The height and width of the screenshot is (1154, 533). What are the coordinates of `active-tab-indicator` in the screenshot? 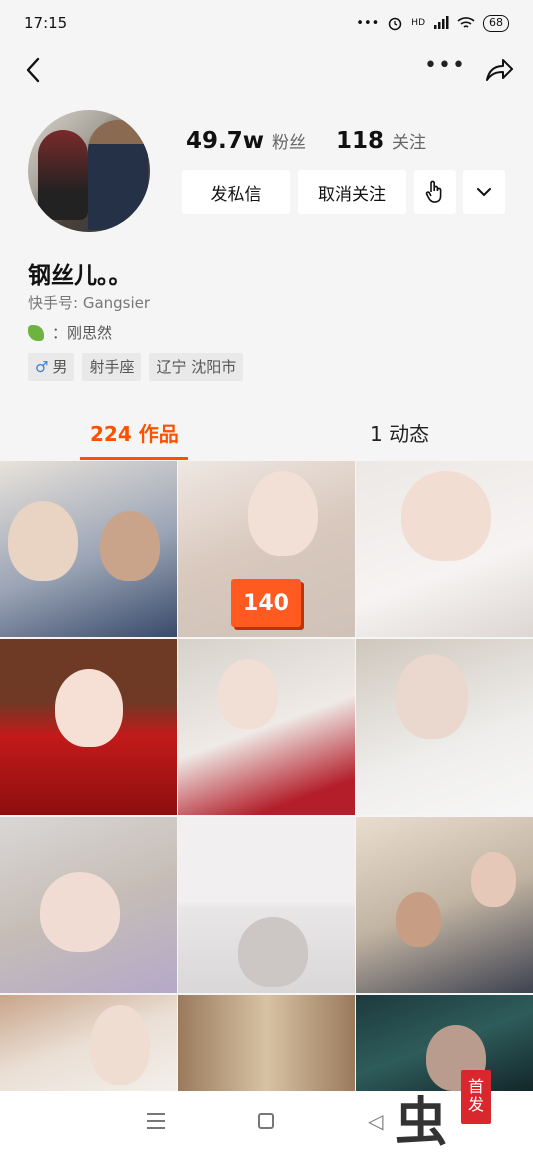 It's located at (134, 458).